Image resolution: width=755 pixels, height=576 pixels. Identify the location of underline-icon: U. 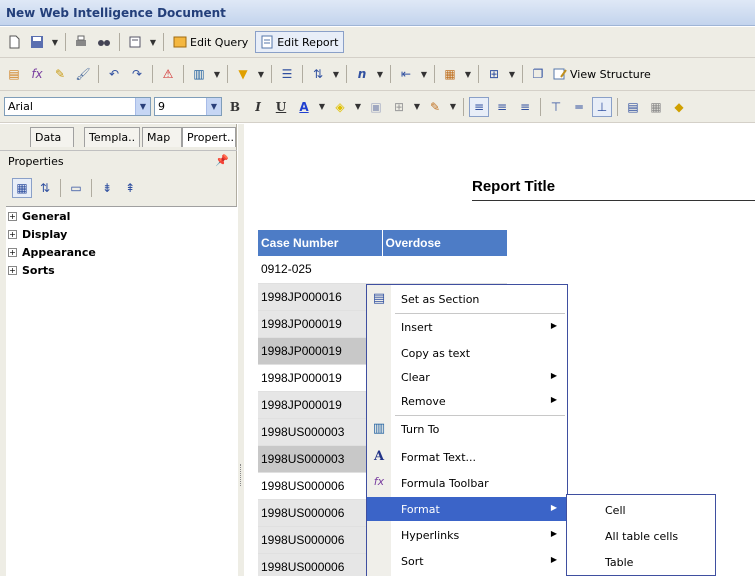
(281, 107).